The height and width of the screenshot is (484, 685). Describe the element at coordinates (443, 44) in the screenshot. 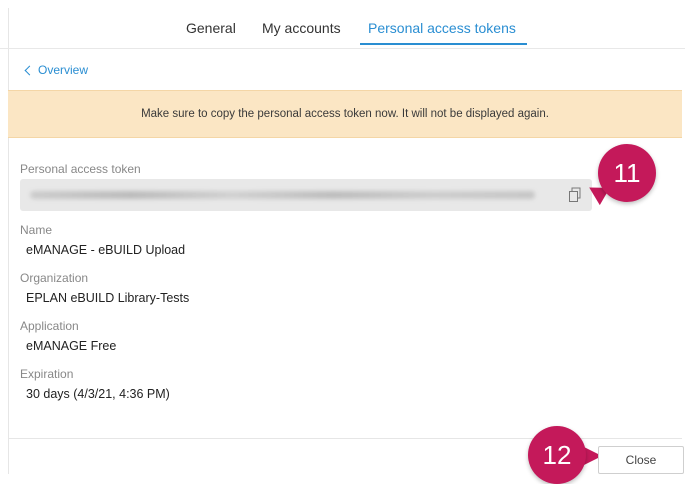

I see `active-tab-indicator` at that location.